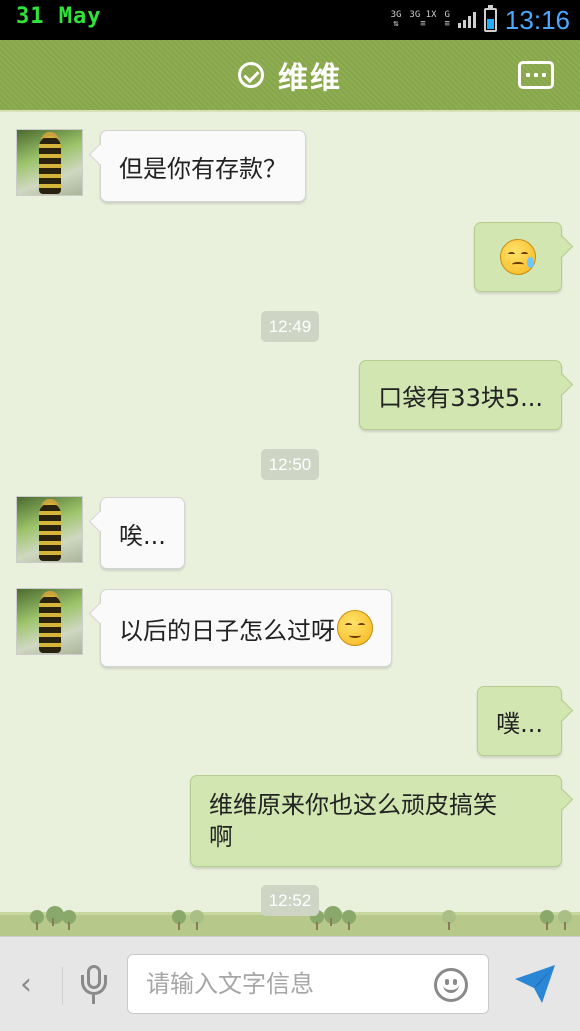 This screenshot has height=1031, width=580. I want to click on battery-icon, so click(490, 18).